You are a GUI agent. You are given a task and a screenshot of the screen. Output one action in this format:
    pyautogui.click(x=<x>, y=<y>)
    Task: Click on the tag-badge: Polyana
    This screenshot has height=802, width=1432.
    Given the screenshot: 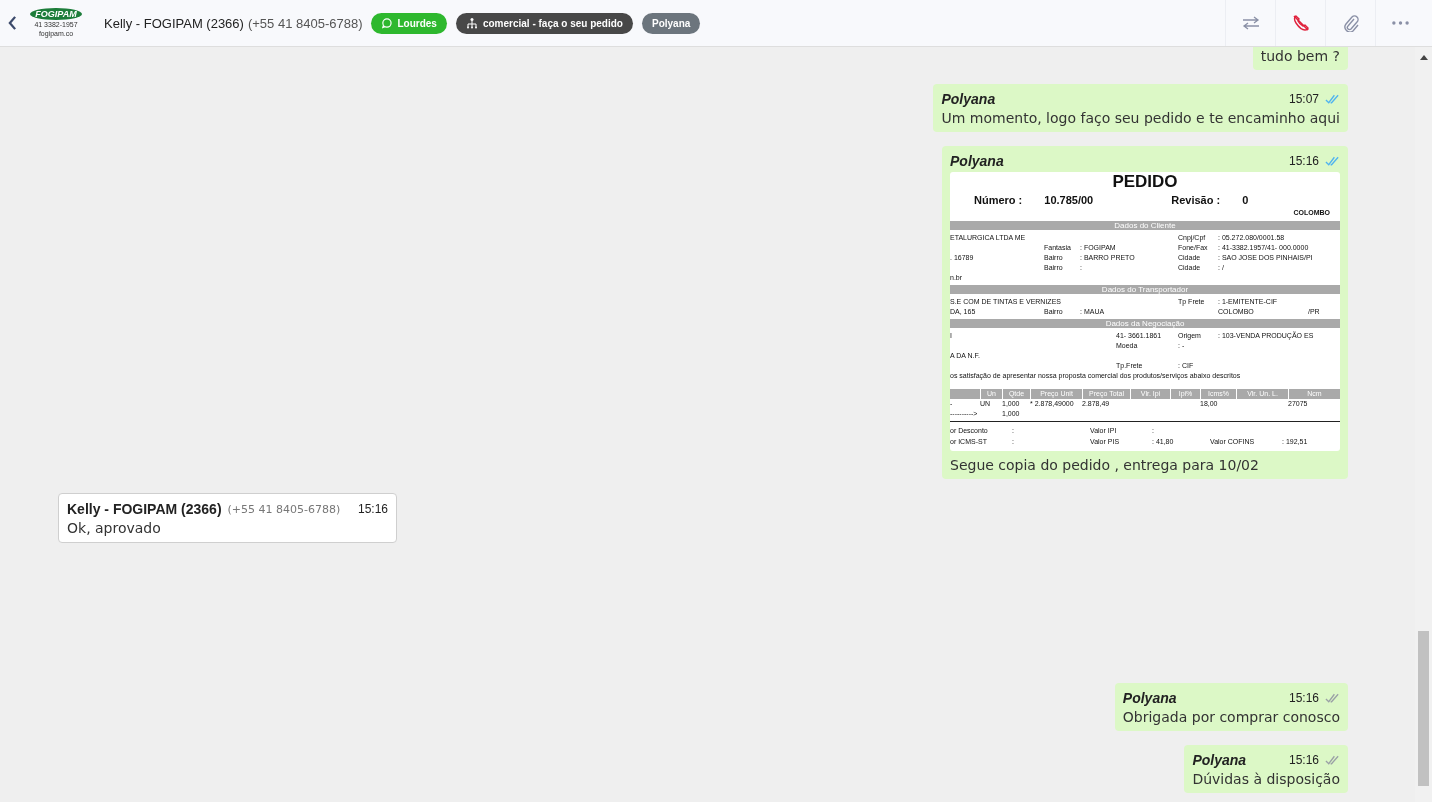 What is the action you would take?
    pyautogui.click(x=671, y=23)
    